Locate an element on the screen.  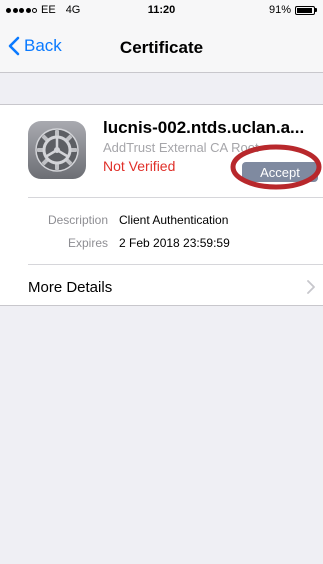
battery-icon is located at coordinates (305, 10).